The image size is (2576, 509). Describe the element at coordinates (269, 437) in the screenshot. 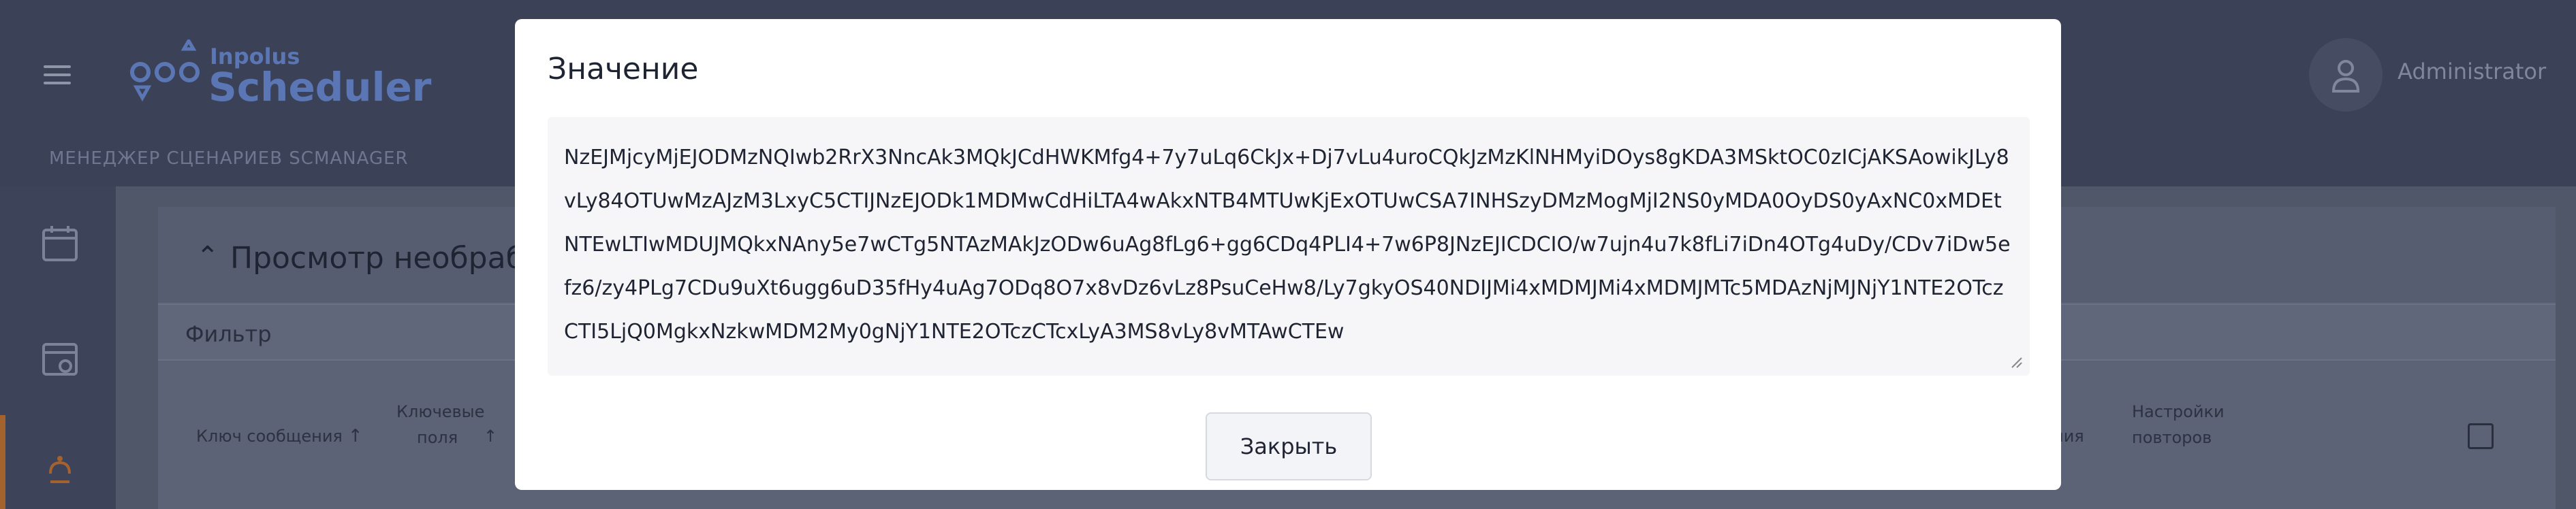

I see `column-label: Ключ сообщения` at that location.